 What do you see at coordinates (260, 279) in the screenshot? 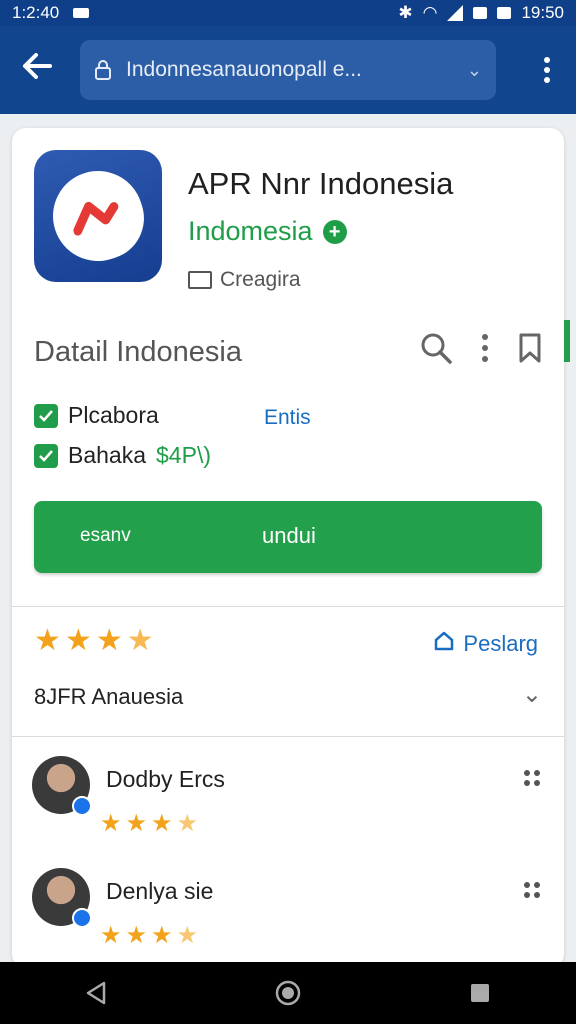
I see `category-label: Creagira` at bounding box center [260, 279].